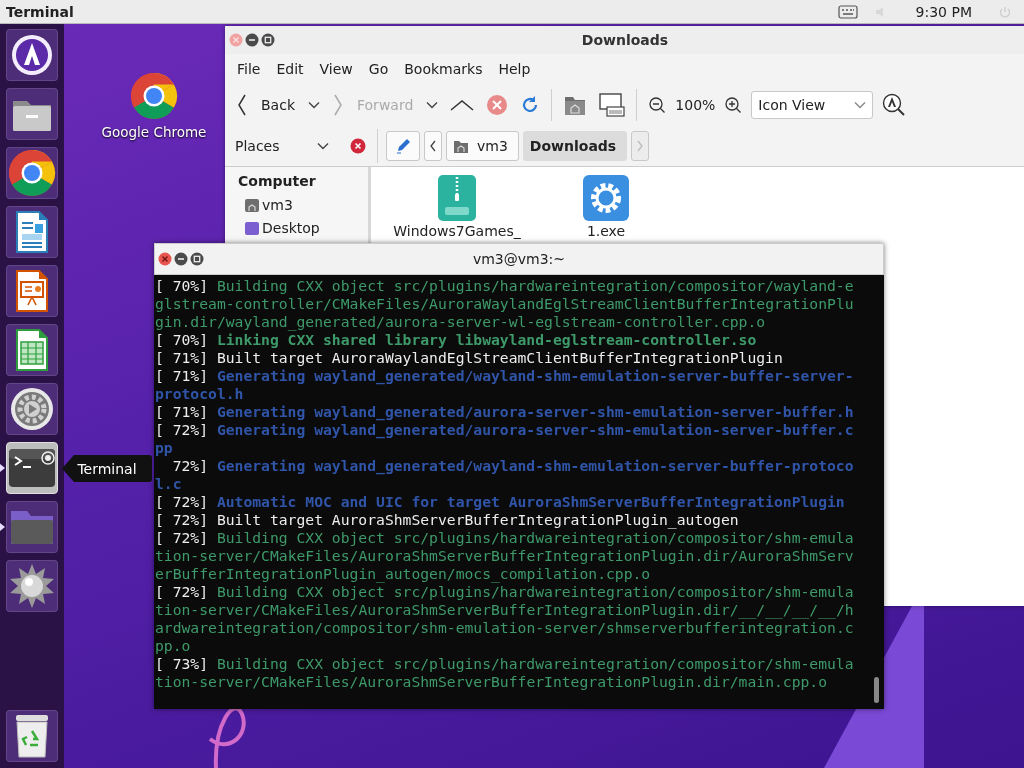  I want to click on output-text: gin.dir/wayland_generated/aurora-server-wl-eglstream-controller.cpp.o, so click(460, 322).